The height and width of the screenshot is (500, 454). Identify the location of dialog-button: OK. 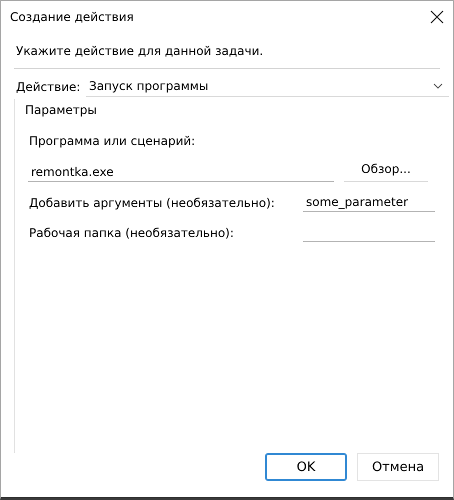
(306, 467).